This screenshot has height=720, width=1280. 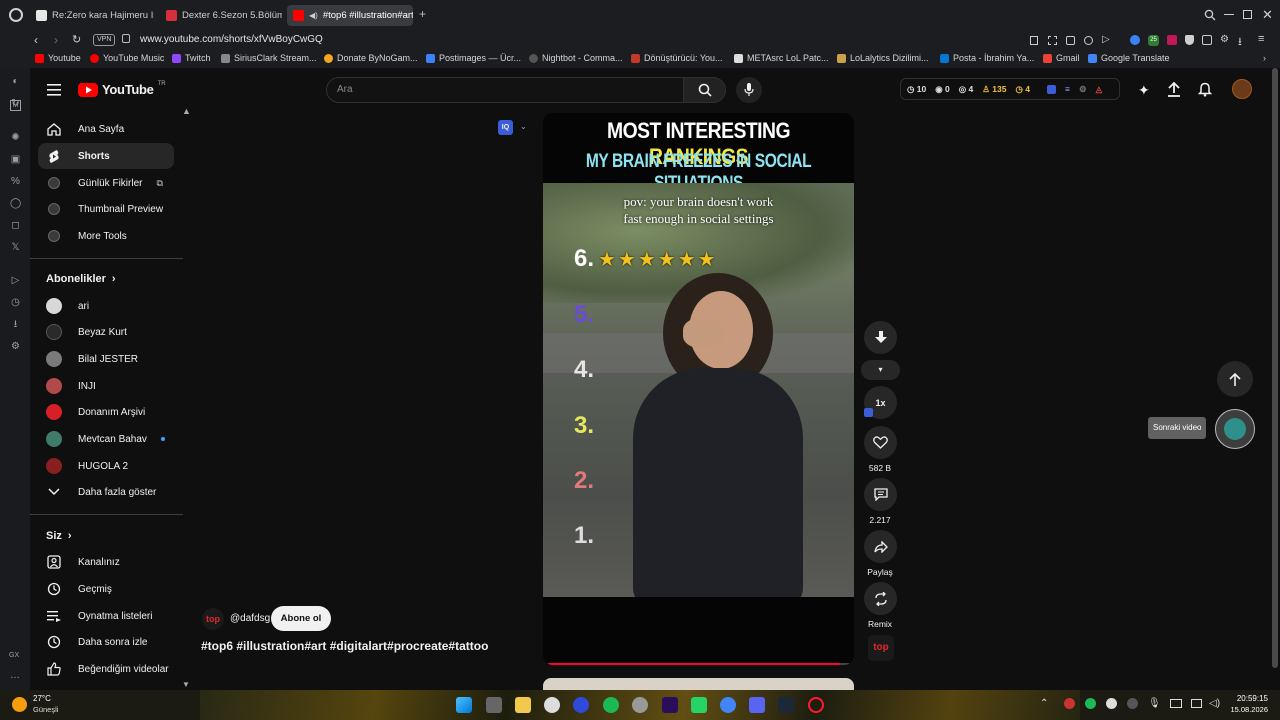 I want to click on back-icon: ‹, so click(x=36, y=40).